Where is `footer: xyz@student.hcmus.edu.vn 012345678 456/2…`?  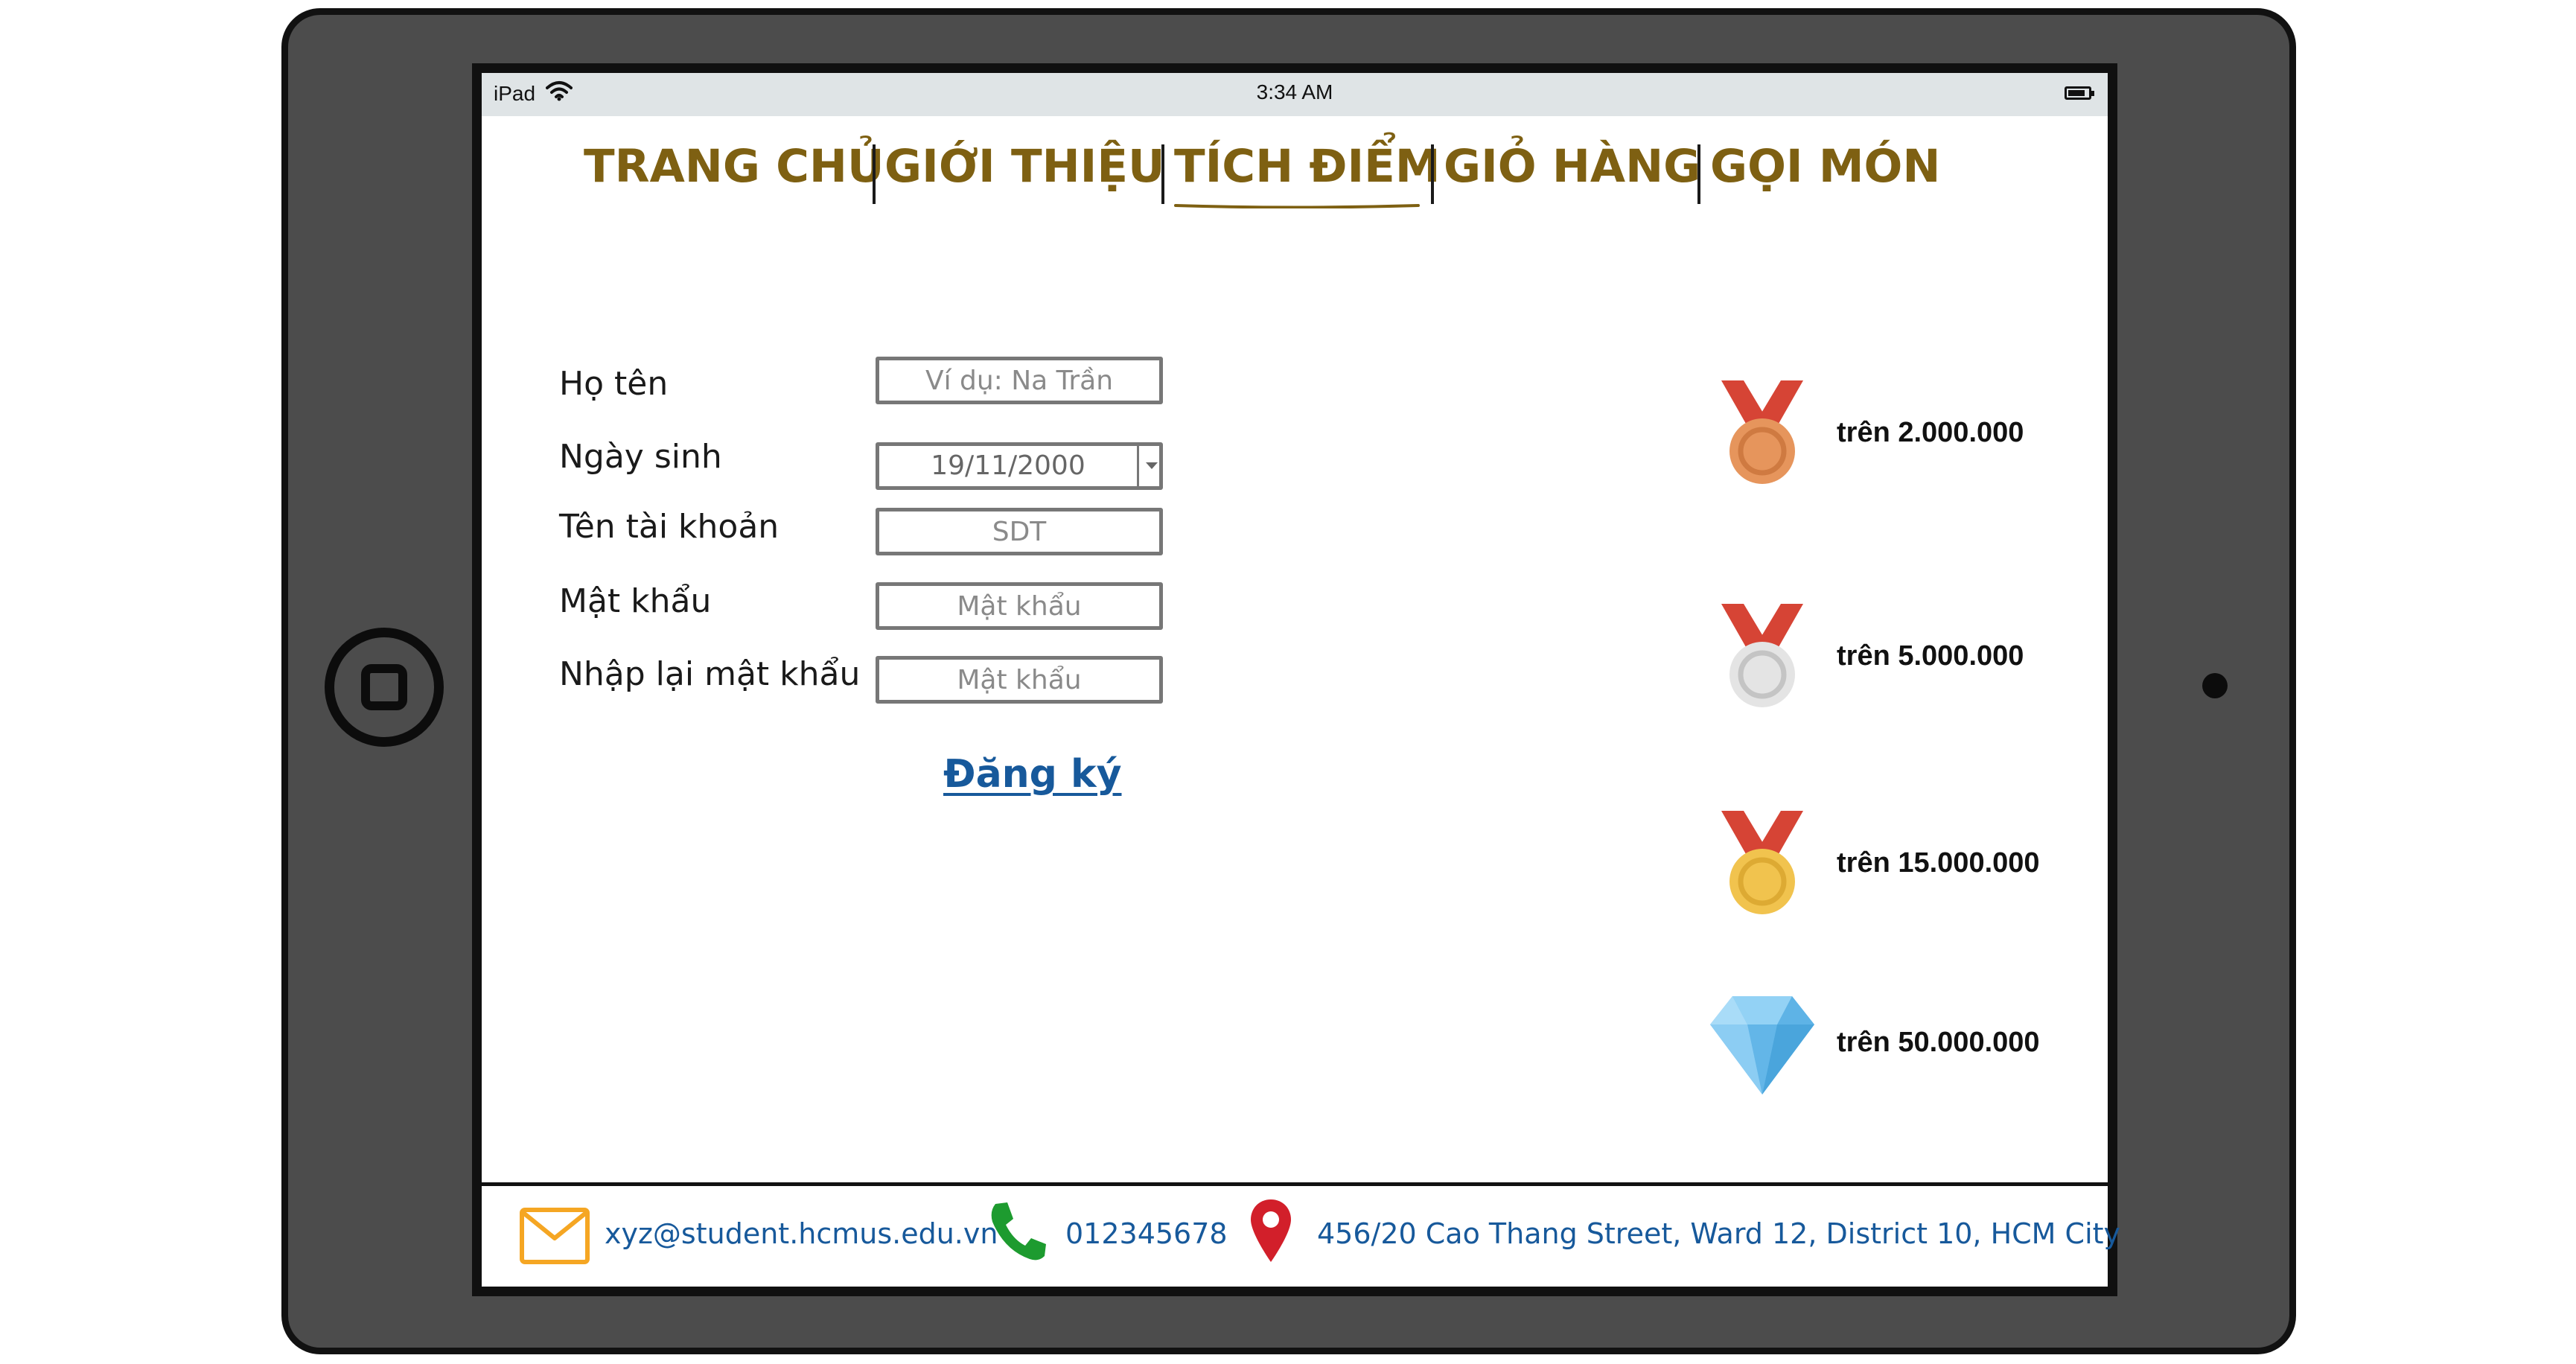 footer: xyz@student.hcmus.edu.vn 012345678 456/2… is located at coordinates (1301, 1238).